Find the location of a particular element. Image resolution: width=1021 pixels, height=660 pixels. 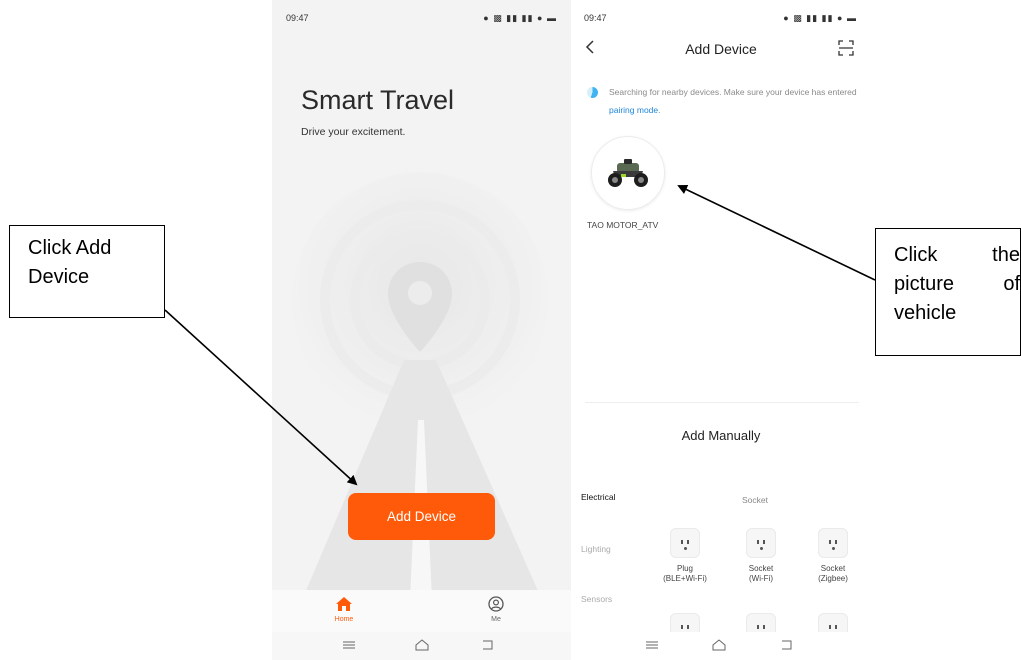

searching-spinner-icon is located at coordinates (592, 92).